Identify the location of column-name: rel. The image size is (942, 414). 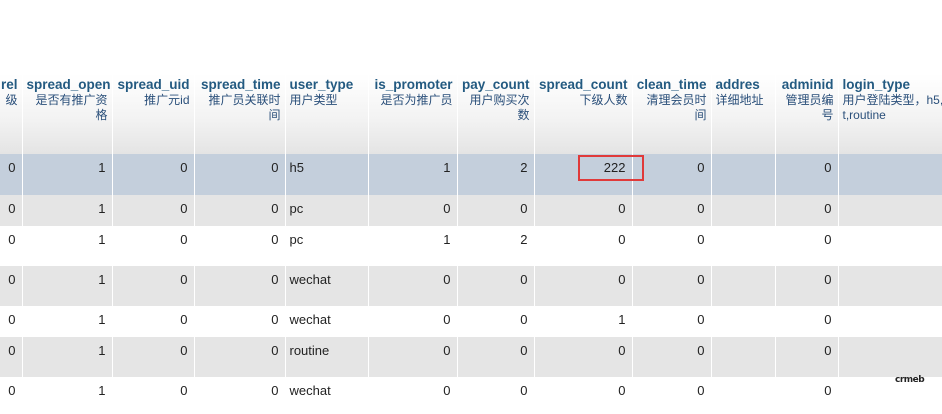
(9, 84).